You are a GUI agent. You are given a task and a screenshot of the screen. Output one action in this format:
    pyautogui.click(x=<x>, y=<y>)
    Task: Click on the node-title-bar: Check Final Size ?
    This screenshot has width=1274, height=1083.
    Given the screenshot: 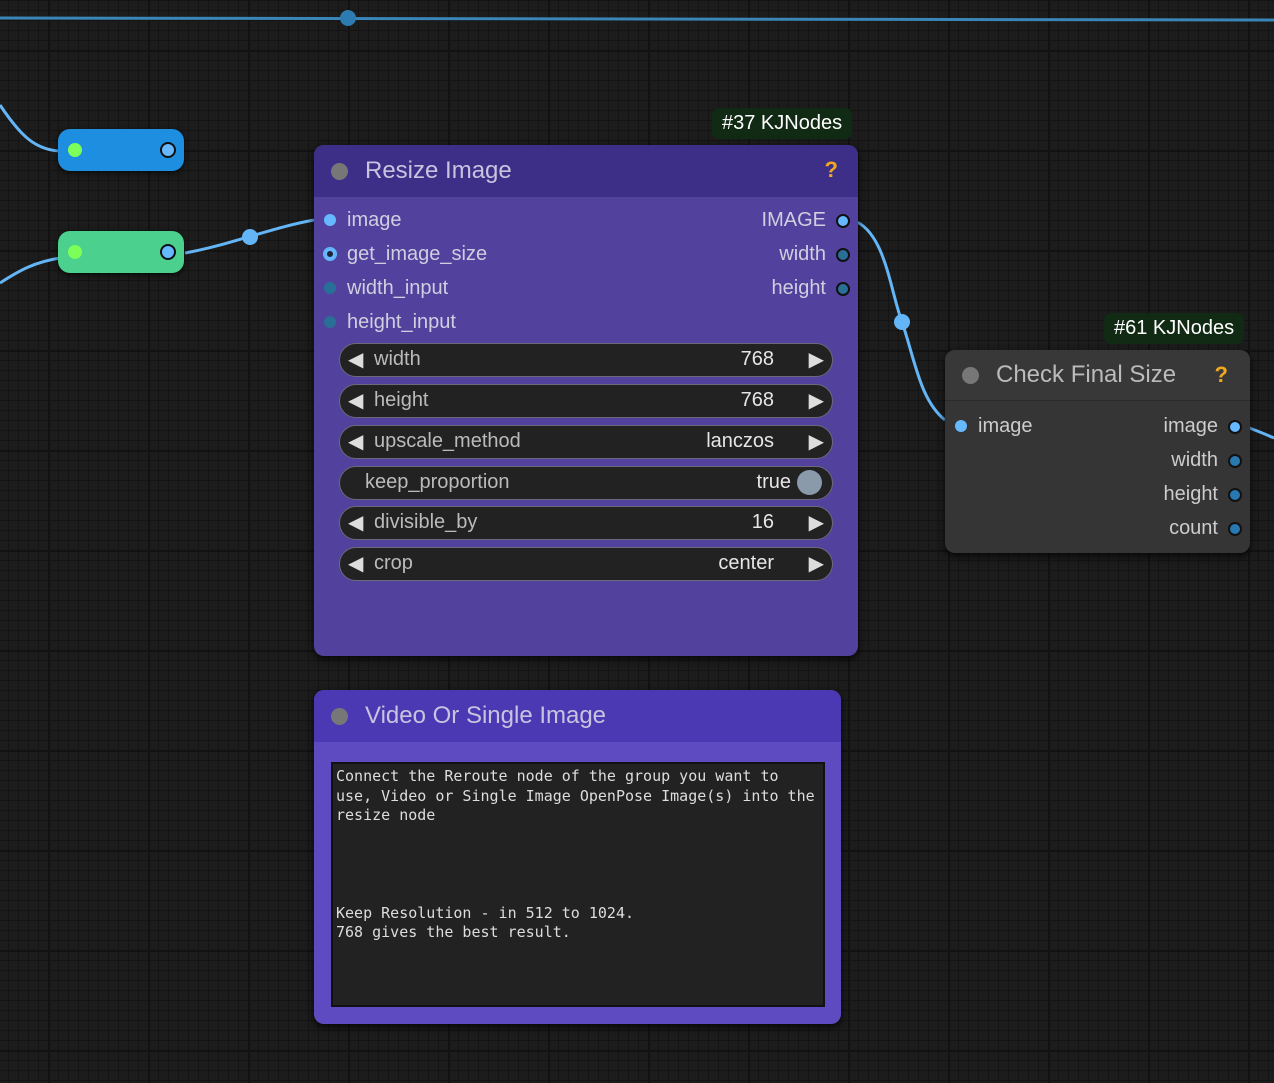 What is the action you would take?
    pyautogui.click(x=1097, y=375)
    